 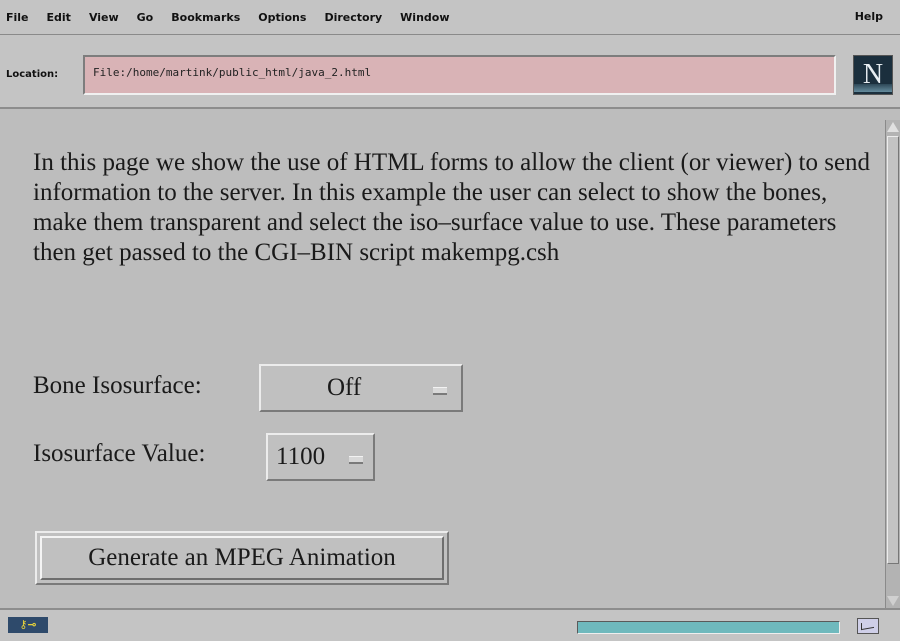 I want to click on menu-file: File, so click(x=19, y=17).